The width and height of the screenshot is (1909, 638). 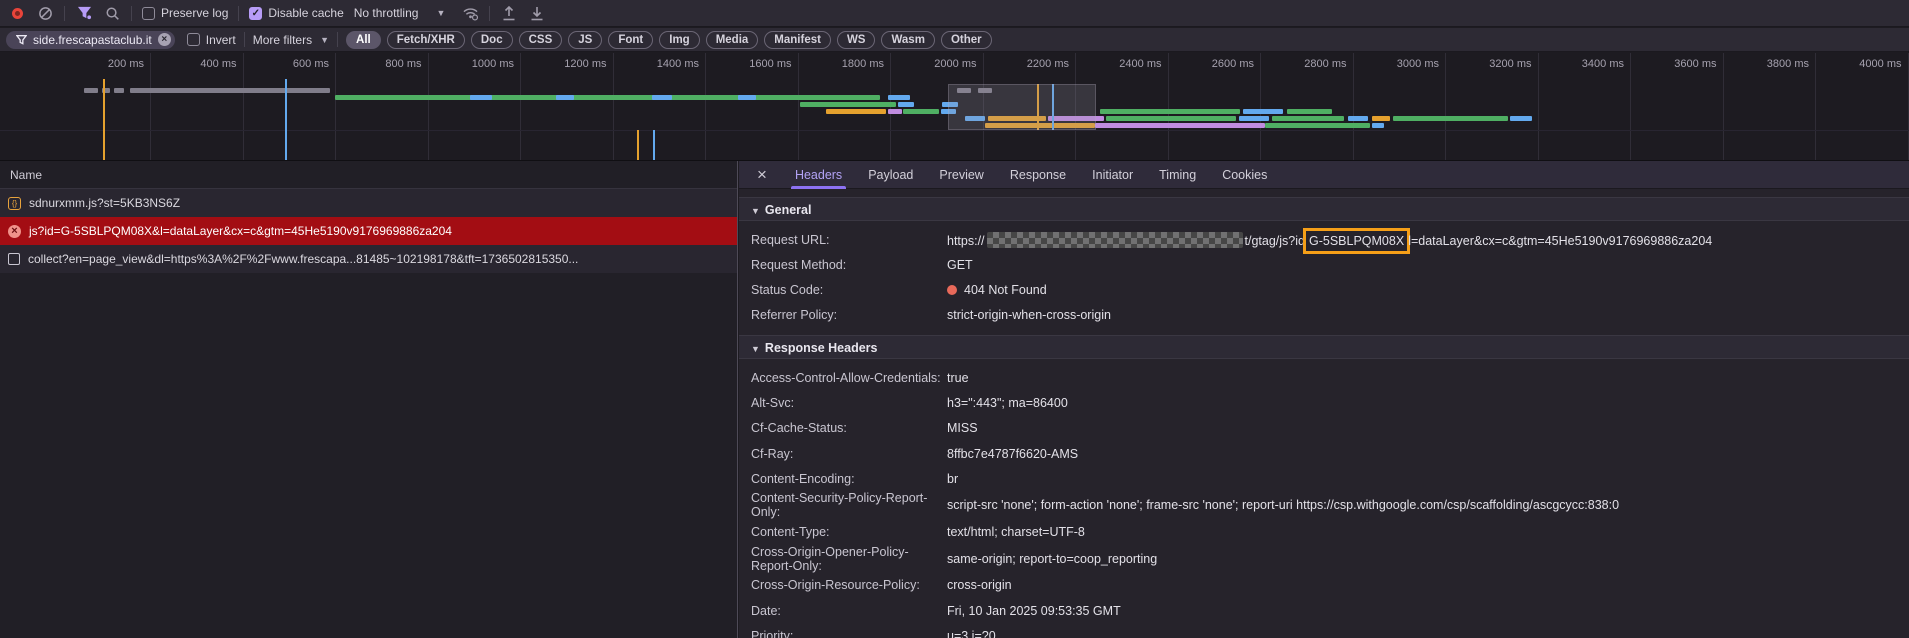 I want to click on time-tick-label: 1600 ms, so click(x=770, y=64).